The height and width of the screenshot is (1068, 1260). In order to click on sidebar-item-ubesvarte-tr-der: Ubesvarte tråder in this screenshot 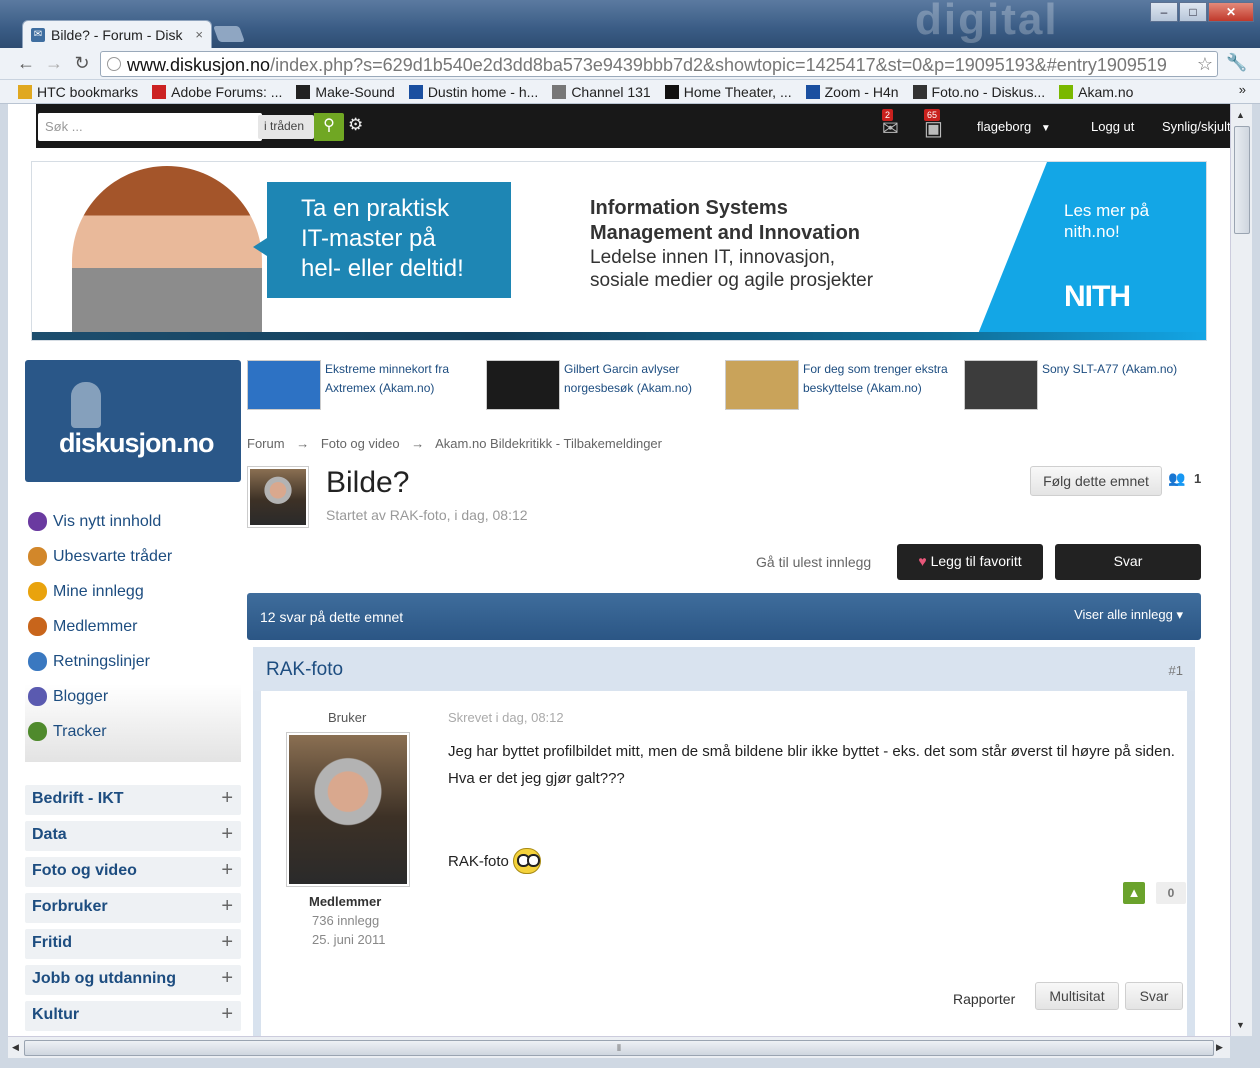, I will do `click(100, 556)`.